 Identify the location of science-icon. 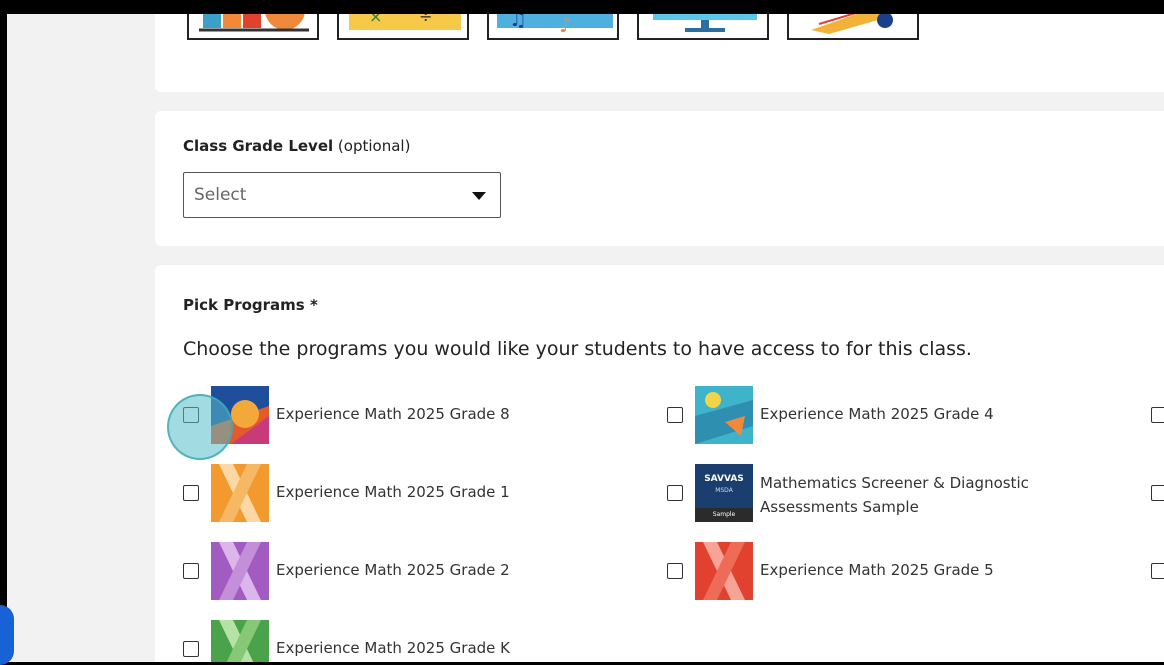
(853, 26).